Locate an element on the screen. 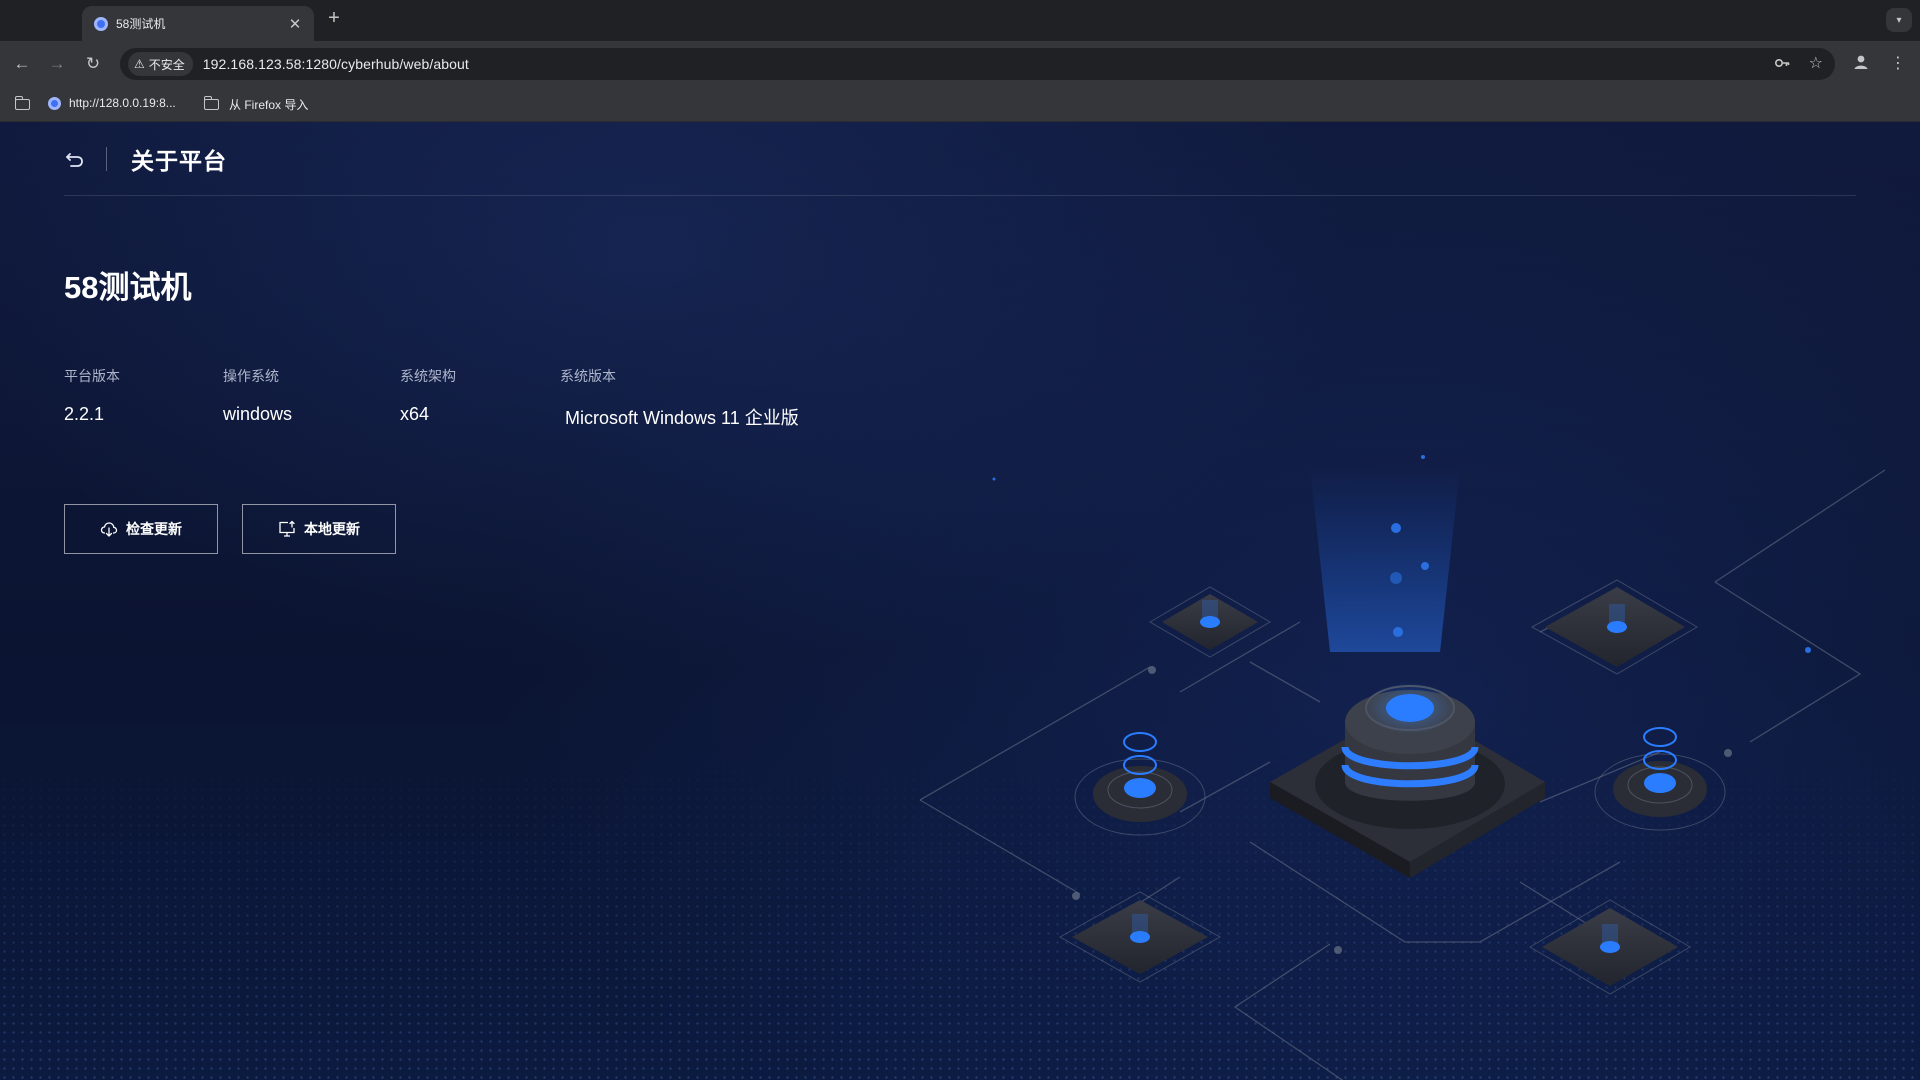 The image size is (1920, 1080). bookmark-label: 从 Firefox 导入 is located at coordinates (269, 105).